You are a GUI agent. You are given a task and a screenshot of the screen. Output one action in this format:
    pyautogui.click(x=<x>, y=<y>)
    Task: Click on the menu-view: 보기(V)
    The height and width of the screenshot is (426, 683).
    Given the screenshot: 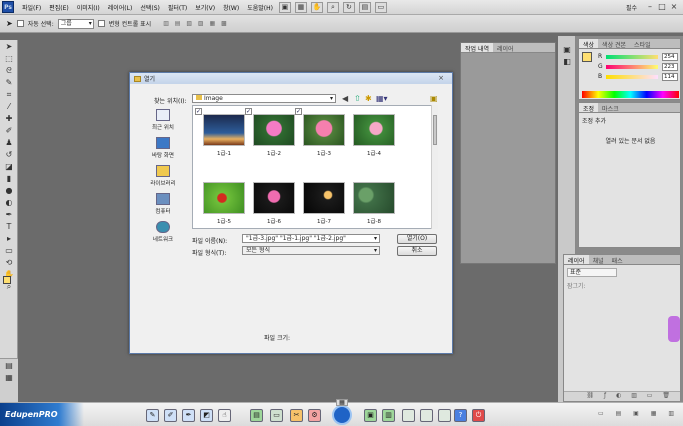 What is the action you would take?
    pyautogui.click(x=205, y=7)
    